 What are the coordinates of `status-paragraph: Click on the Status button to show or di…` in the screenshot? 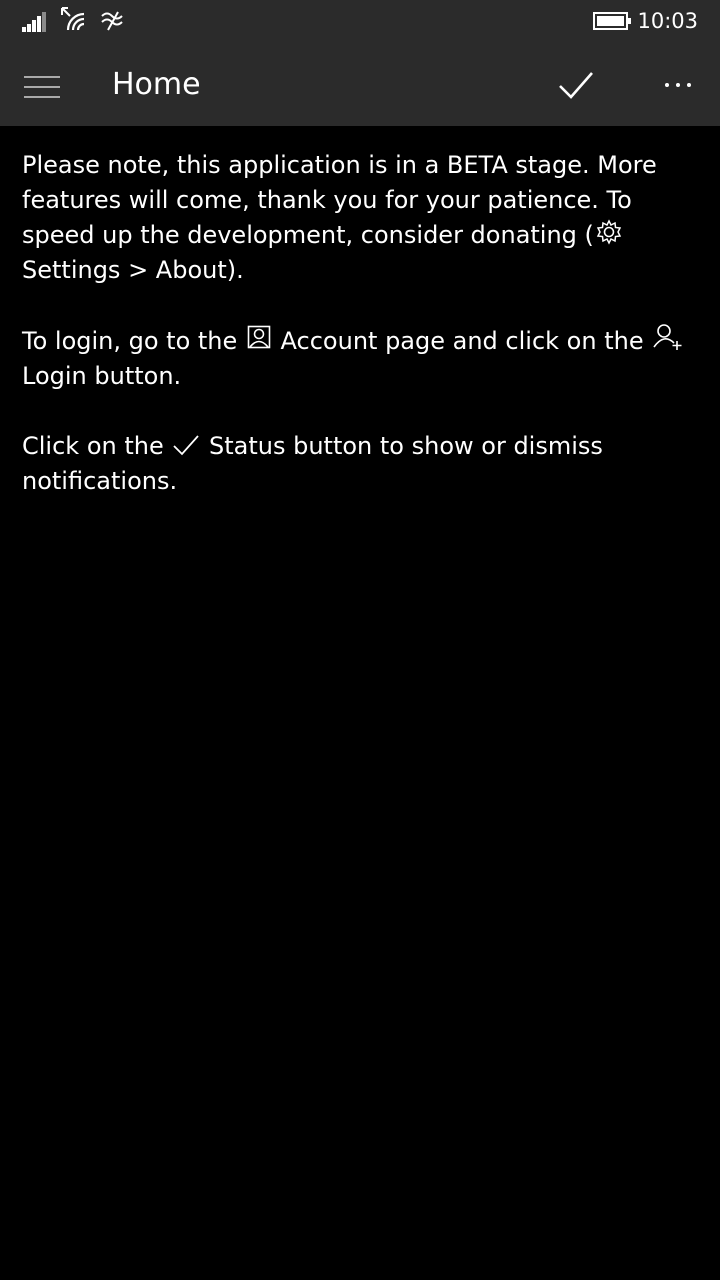 It's located at (360, 464).